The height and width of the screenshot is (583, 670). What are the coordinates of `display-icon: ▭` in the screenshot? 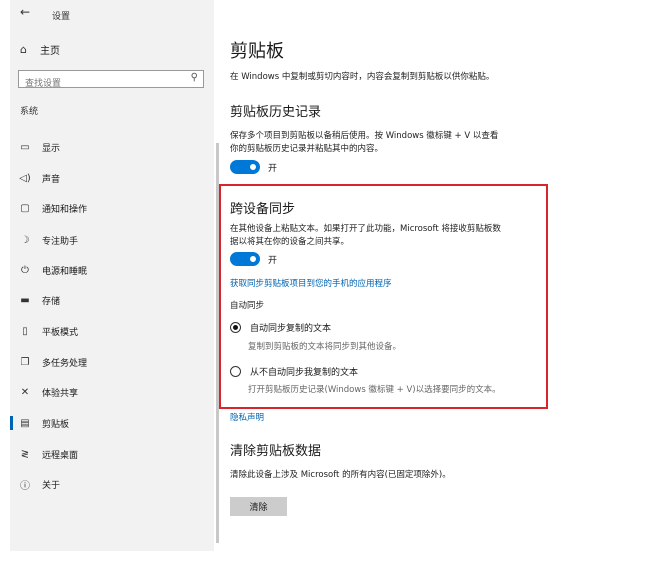 It's located at (25, 147).